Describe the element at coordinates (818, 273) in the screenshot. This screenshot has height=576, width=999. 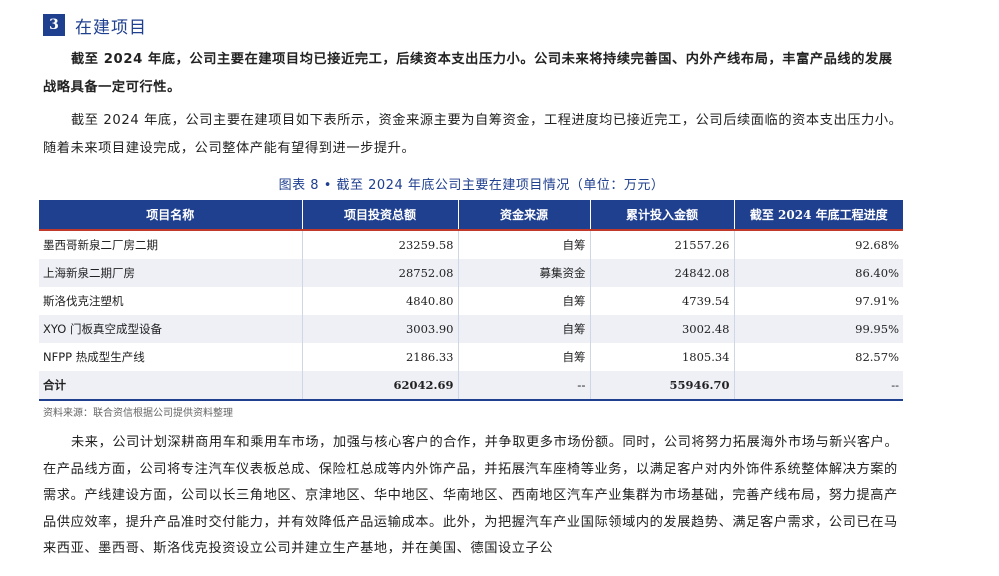
I see `cell-progress: 86.40%` at that location.